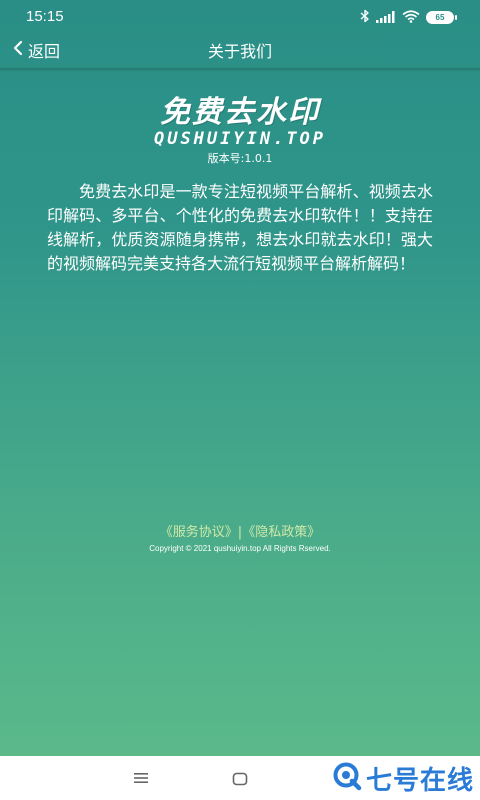 This screenshot has height=800, width=480. Describe the element at coordinates (281, 532) in the screenshot. I see `privacy-policy-link: 《隐私政策》` at that location.